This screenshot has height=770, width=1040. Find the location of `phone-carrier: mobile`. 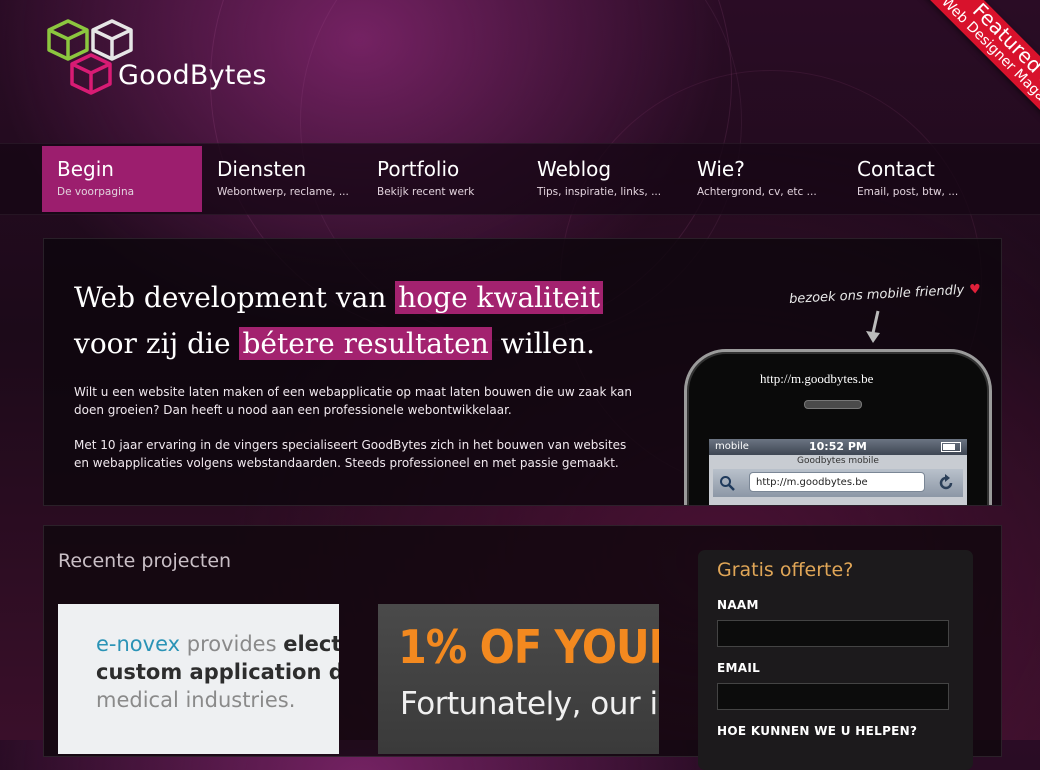

phone-carrier: mobile is located at coordinates (732, 446).